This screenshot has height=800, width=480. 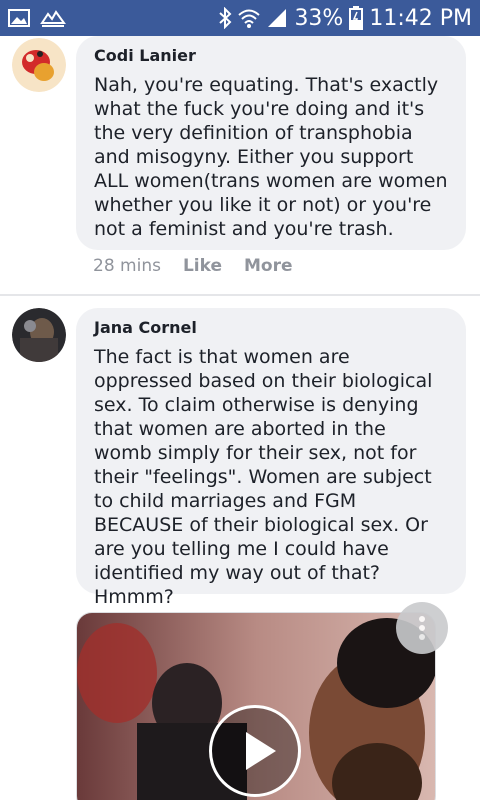 What do you see at coordinates (202, 266) in the screenshot?
I see `like-button: Like` at bounding box center [202, 266].